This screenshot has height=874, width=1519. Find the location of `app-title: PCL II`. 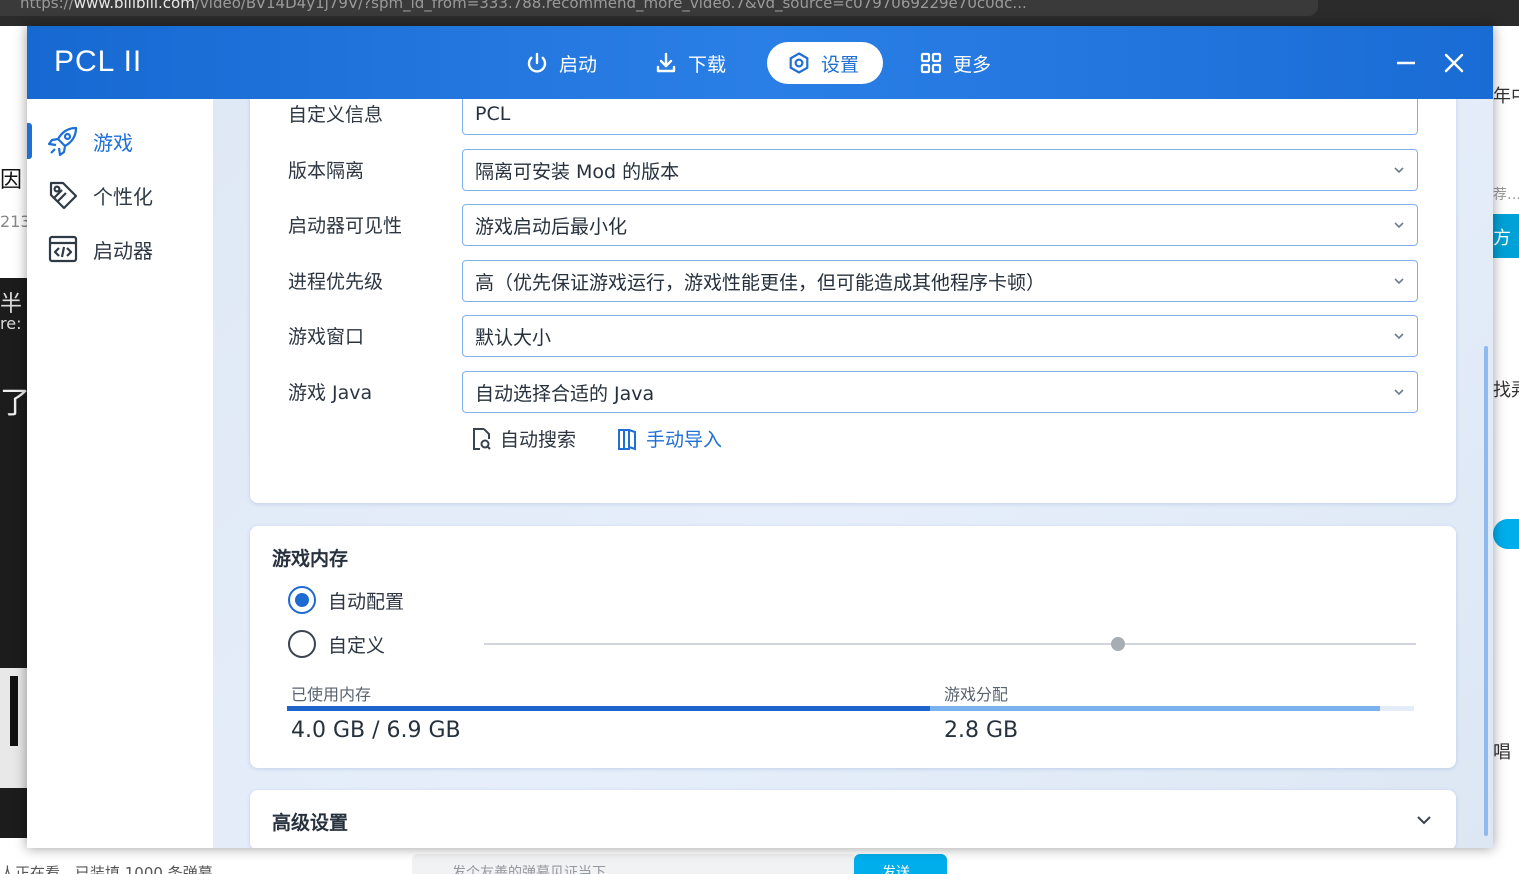

app-title: PCL II is located at coordinates (98, 61).